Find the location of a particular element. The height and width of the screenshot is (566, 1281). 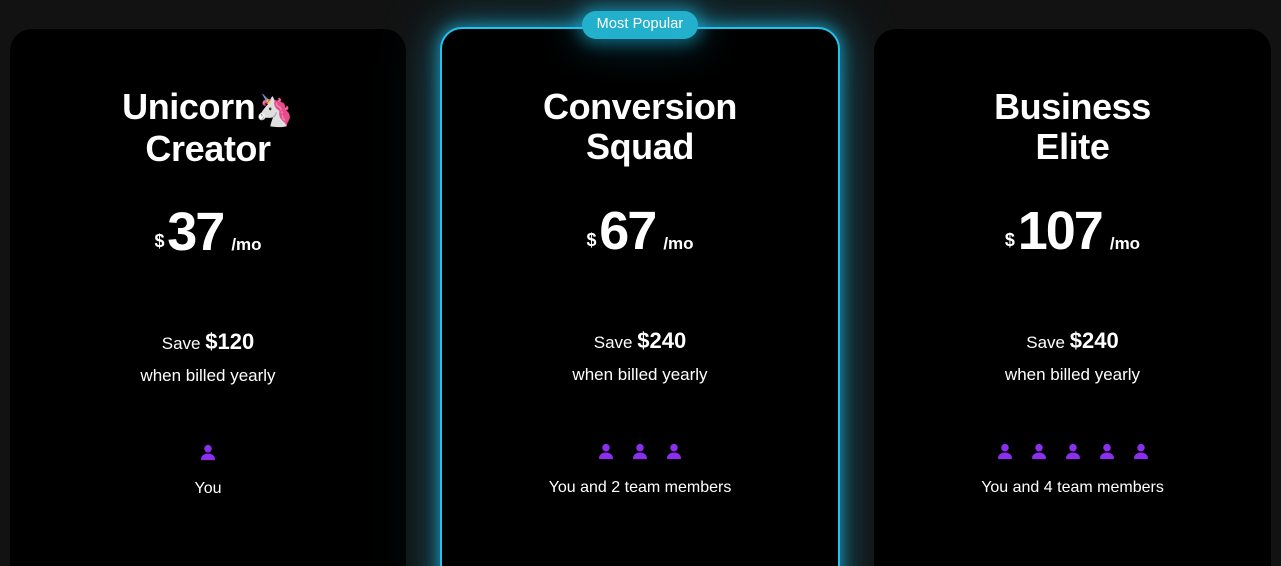

plan-savings-unicorn-creator: Save $120 when billed yearly is located at coordinates (207, 357).